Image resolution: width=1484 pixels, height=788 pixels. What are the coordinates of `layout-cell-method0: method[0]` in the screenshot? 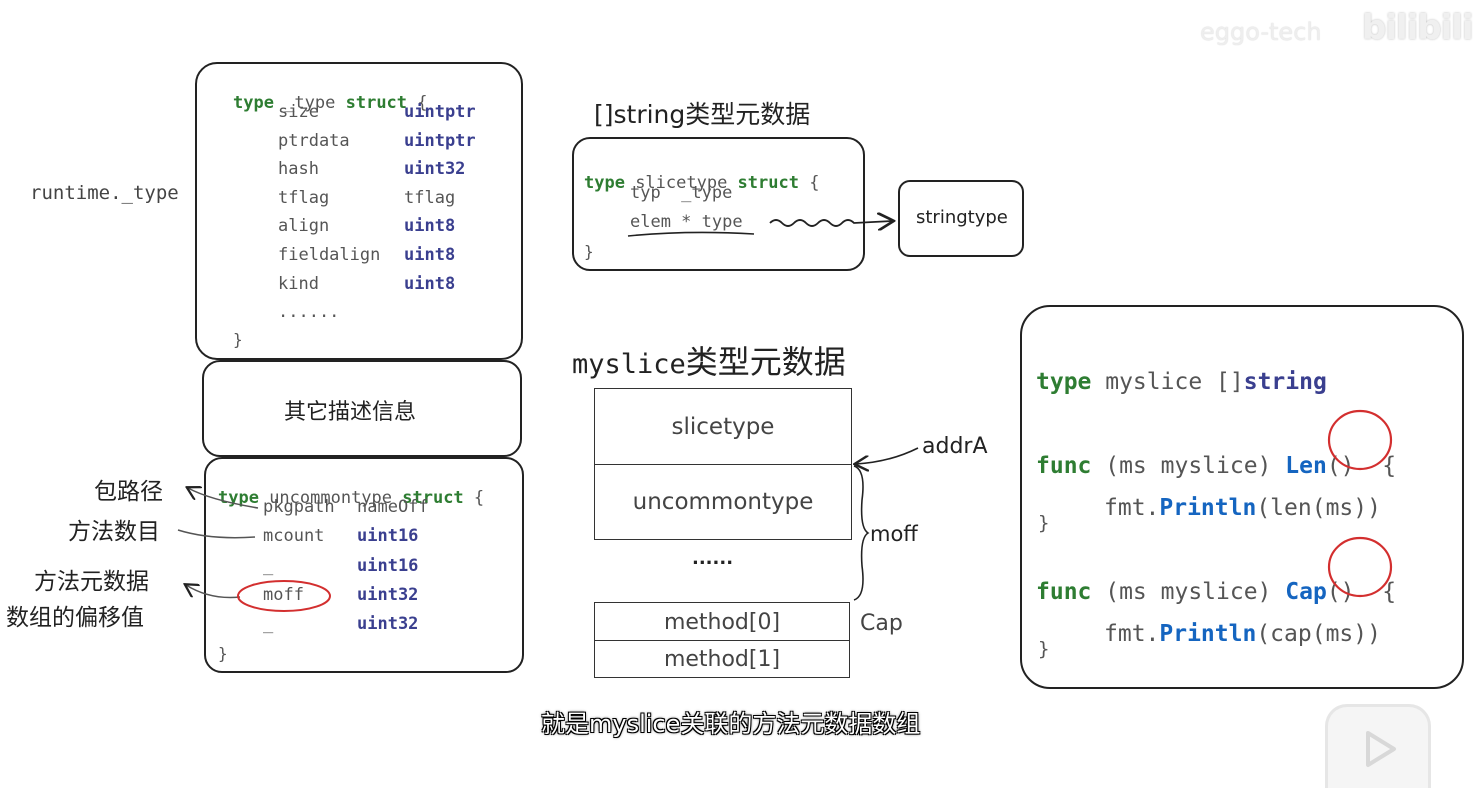 It's located at (722, 622).